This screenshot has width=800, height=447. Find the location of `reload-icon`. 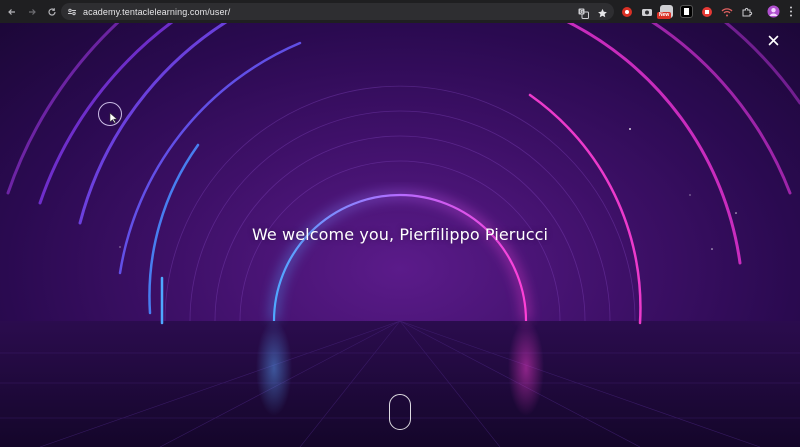

reload-icon is located at coordinates (52, 12).